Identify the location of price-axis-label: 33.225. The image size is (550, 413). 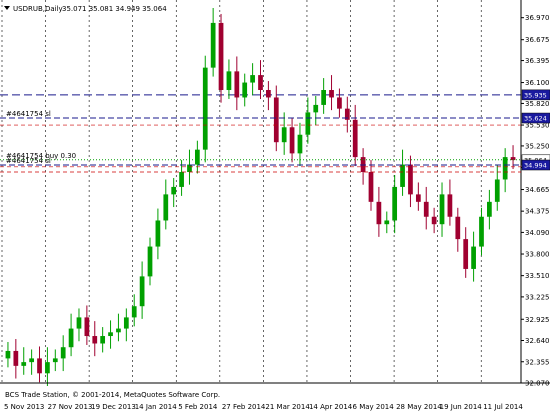
(537, 297).